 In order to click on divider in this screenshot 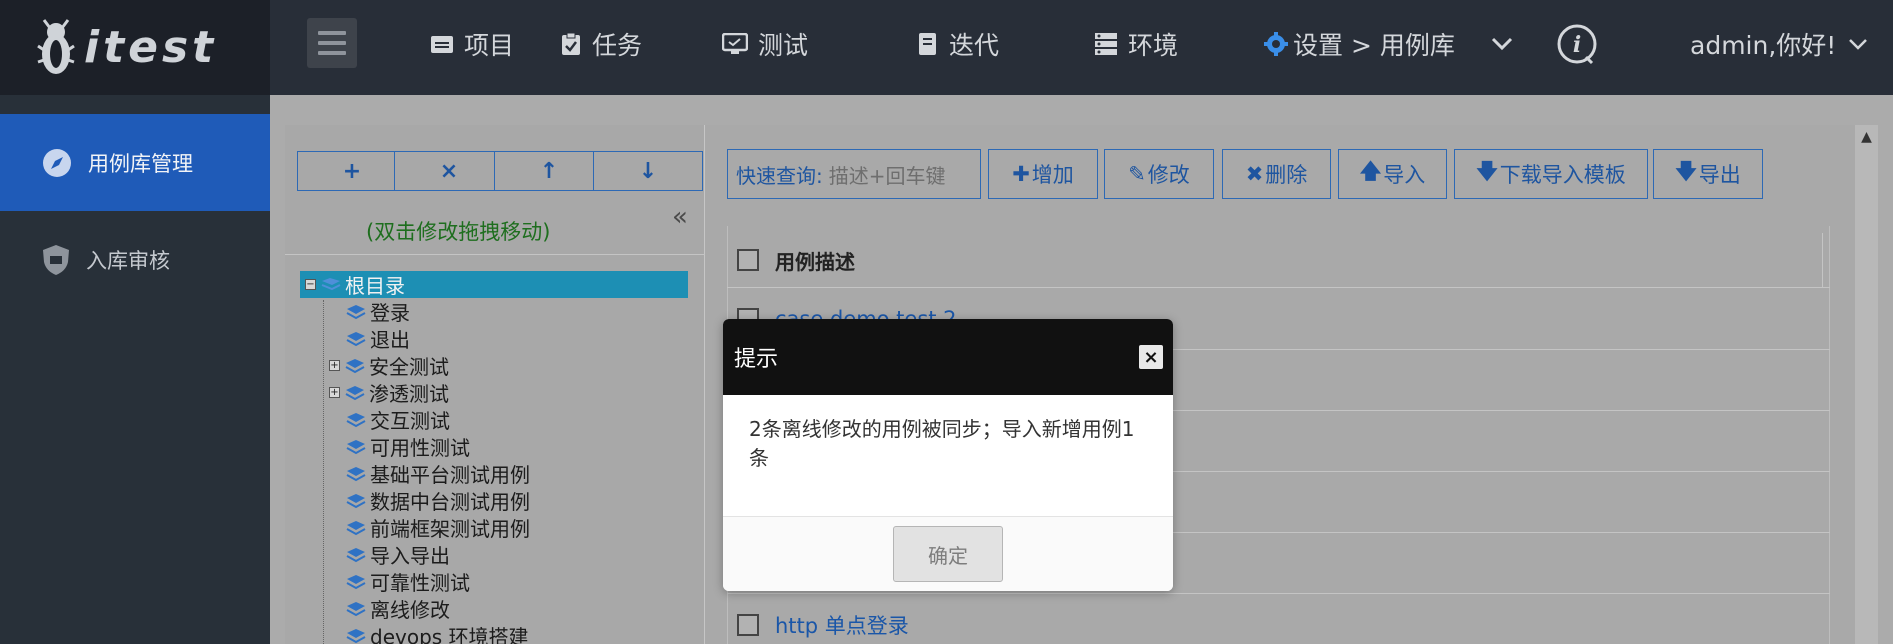, I will do `click(495, 254)`.